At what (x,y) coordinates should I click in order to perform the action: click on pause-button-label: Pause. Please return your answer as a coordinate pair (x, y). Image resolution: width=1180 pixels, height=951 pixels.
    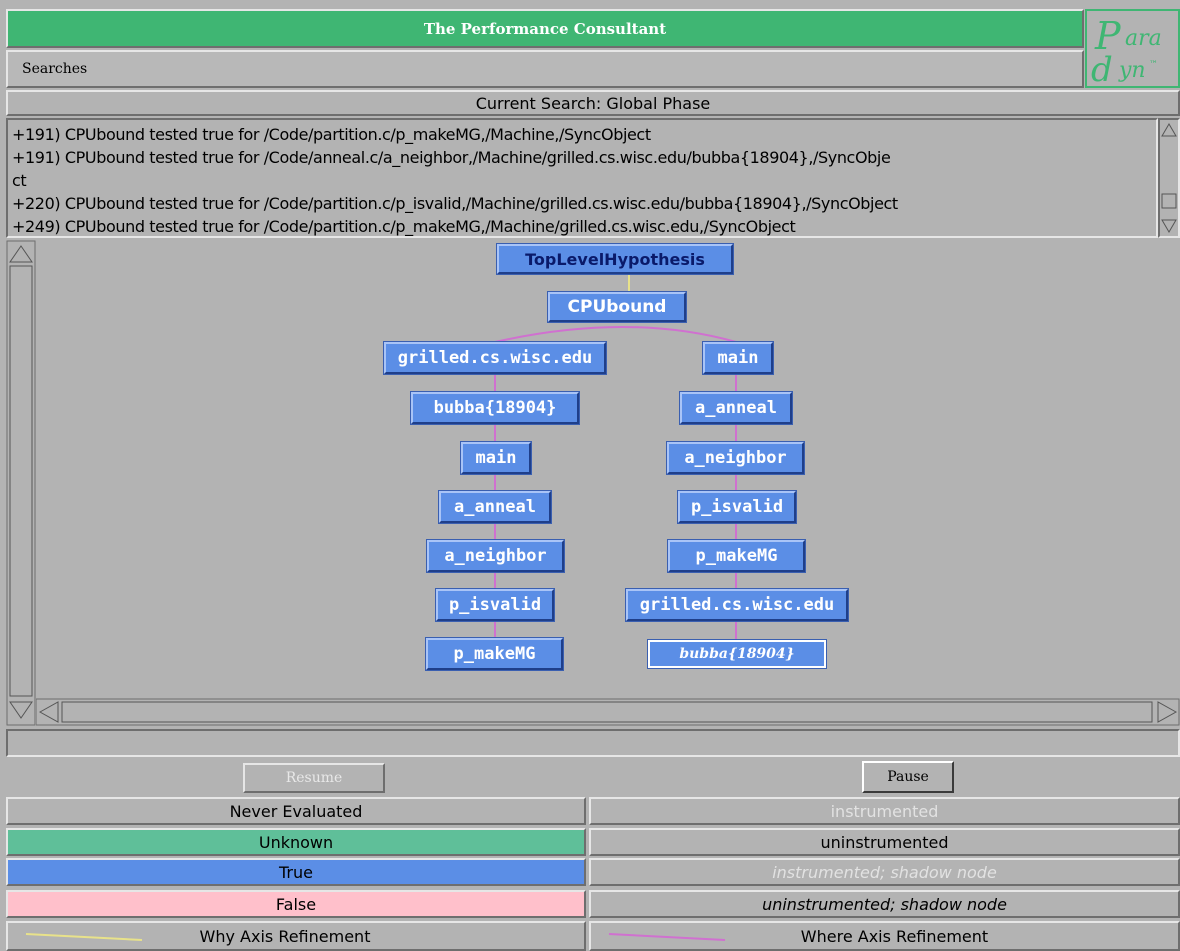
    Looking at the image, I should click on (908, 777).